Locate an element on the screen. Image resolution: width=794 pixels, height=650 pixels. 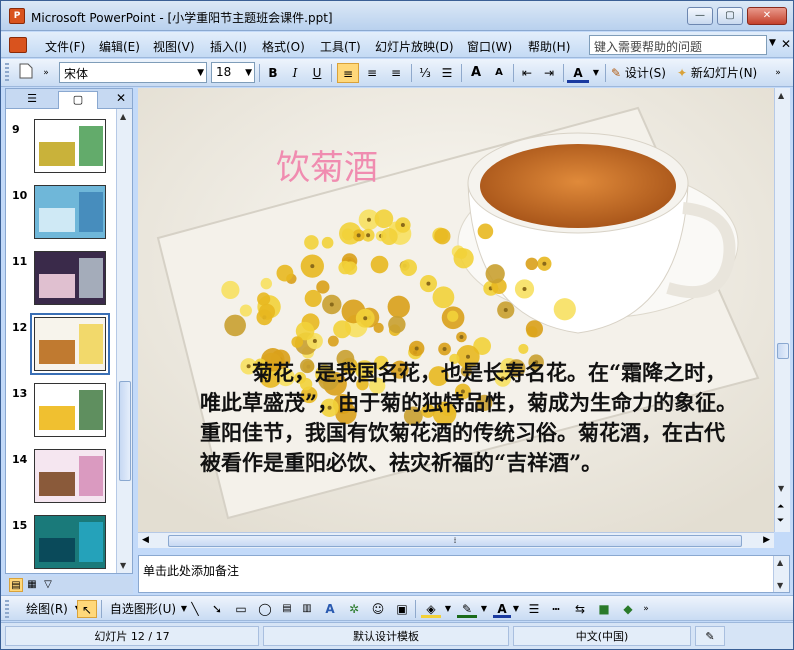
line-color-icon: ✎ is located at coordinates (467, 609).